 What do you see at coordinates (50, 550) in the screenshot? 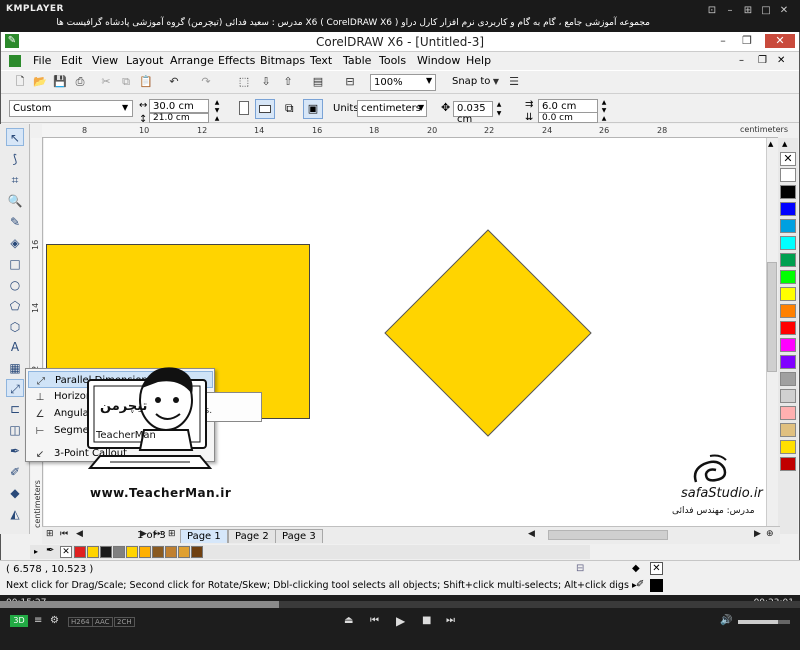
I see `docpal-eyedropper-icon: ✒` at bounding box center [50, 550].